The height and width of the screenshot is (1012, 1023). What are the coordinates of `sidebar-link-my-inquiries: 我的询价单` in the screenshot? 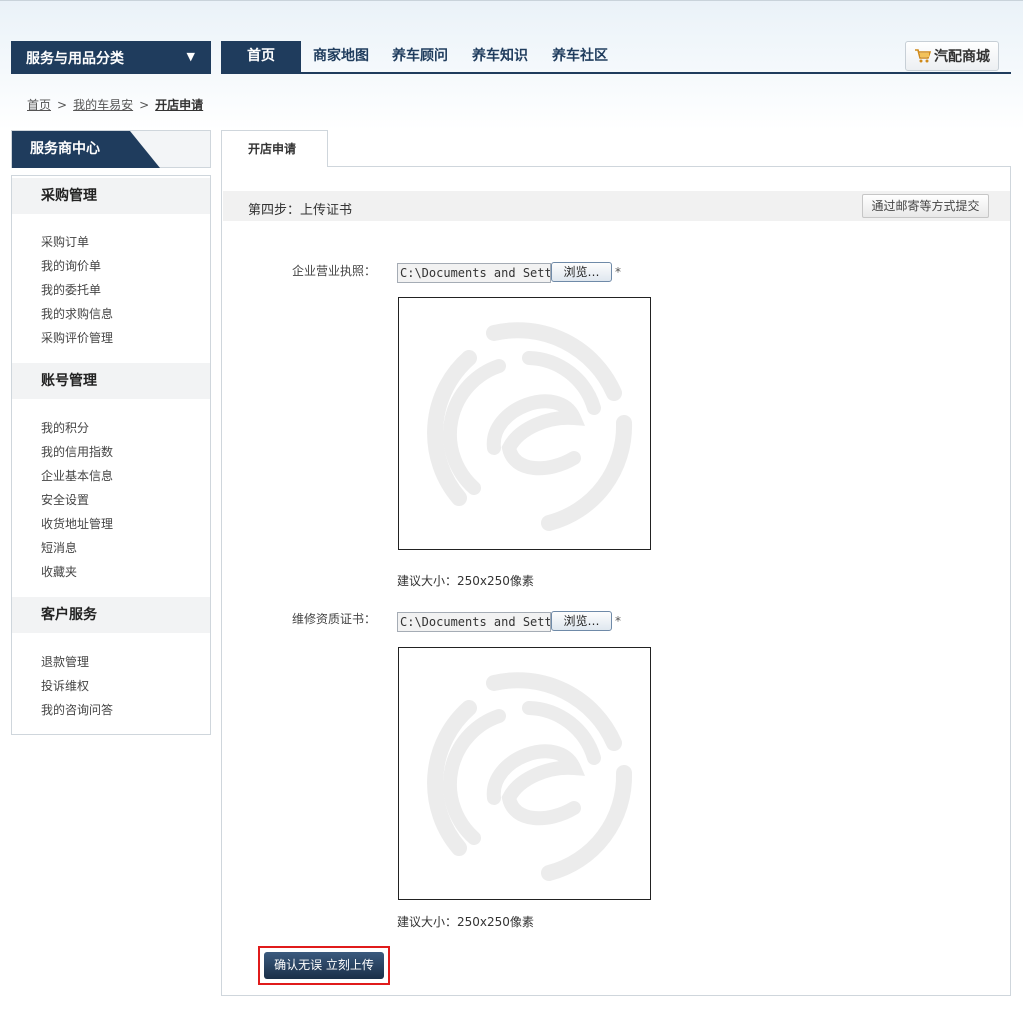 It's located at (71, 265).